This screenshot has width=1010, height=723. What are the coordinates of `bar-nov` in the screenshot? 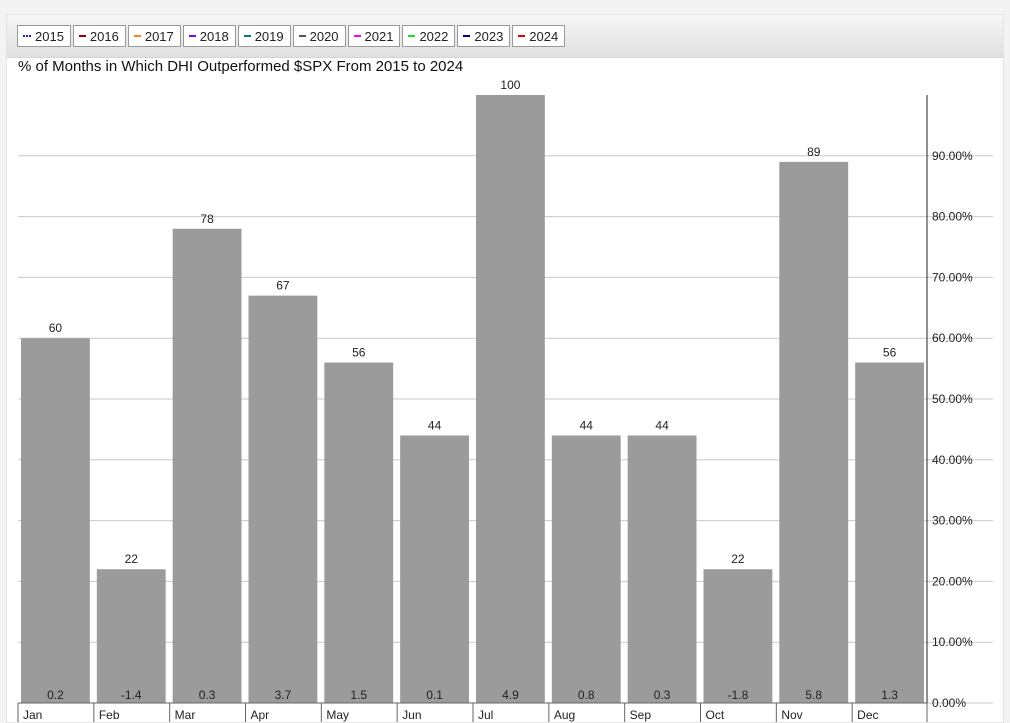 It's located at (814, 432).